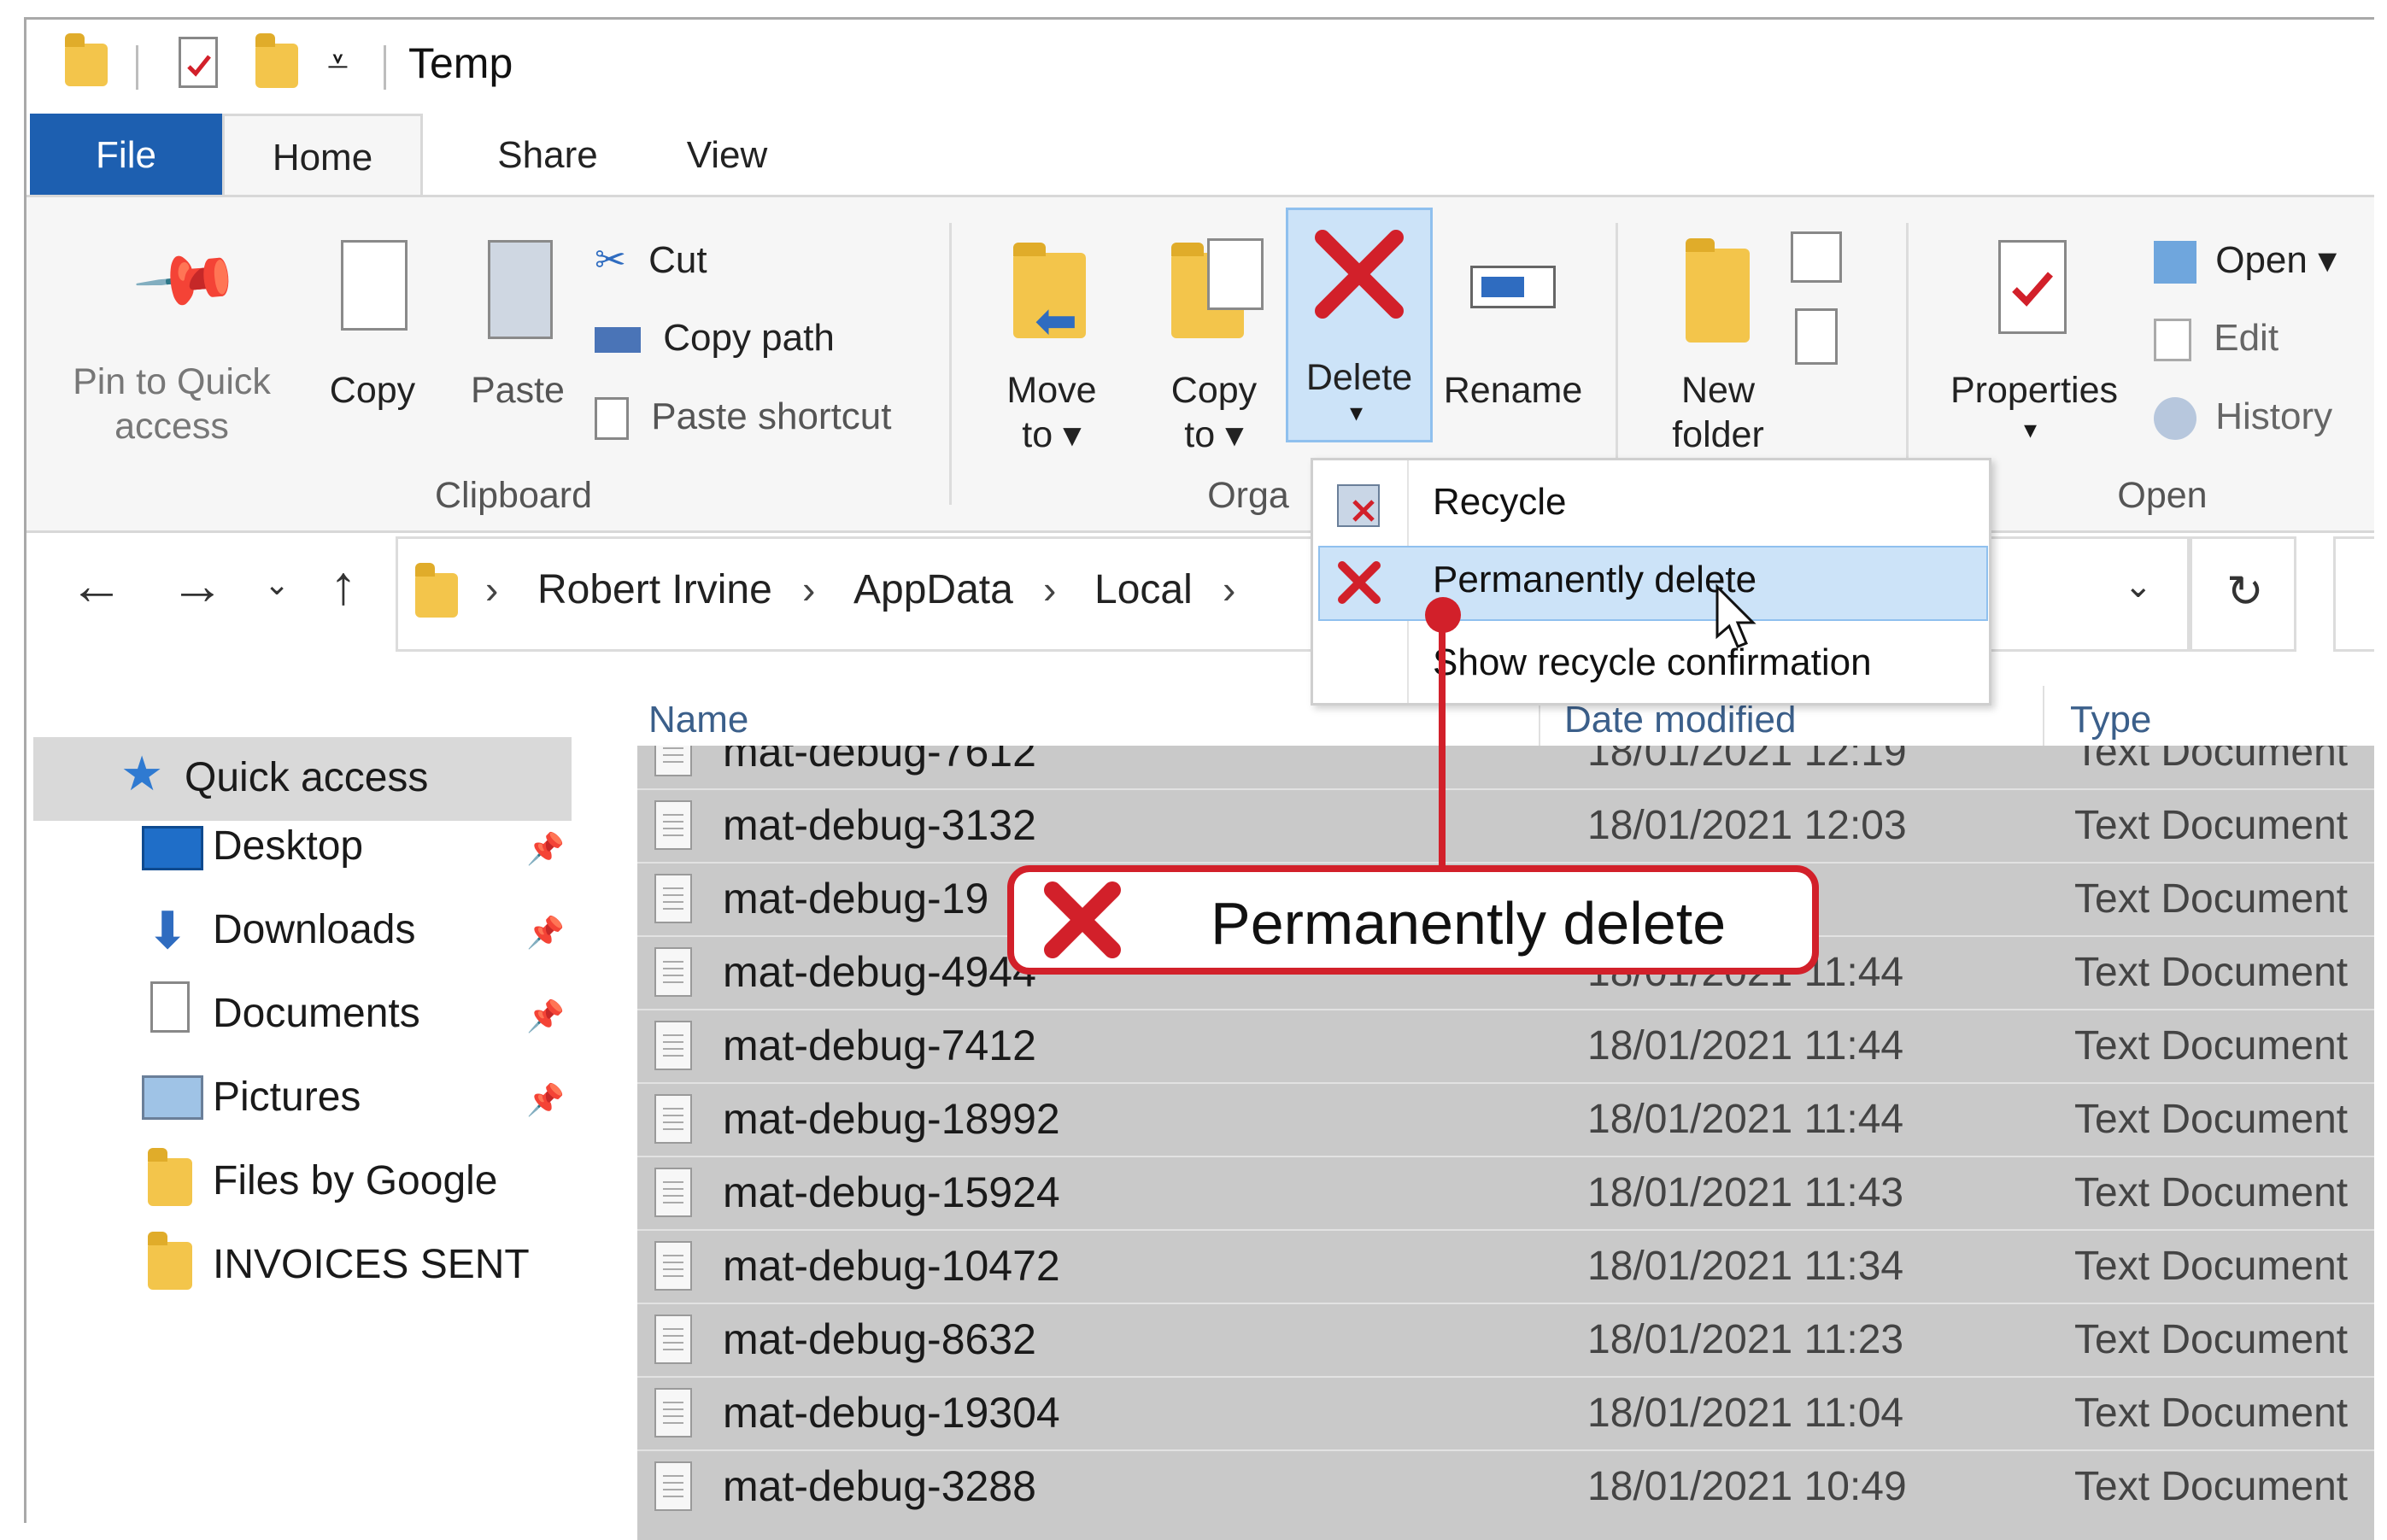  Describe the element at coordinates (518, 334) in the screenshot. I see `paste-button: Paste` at that location.